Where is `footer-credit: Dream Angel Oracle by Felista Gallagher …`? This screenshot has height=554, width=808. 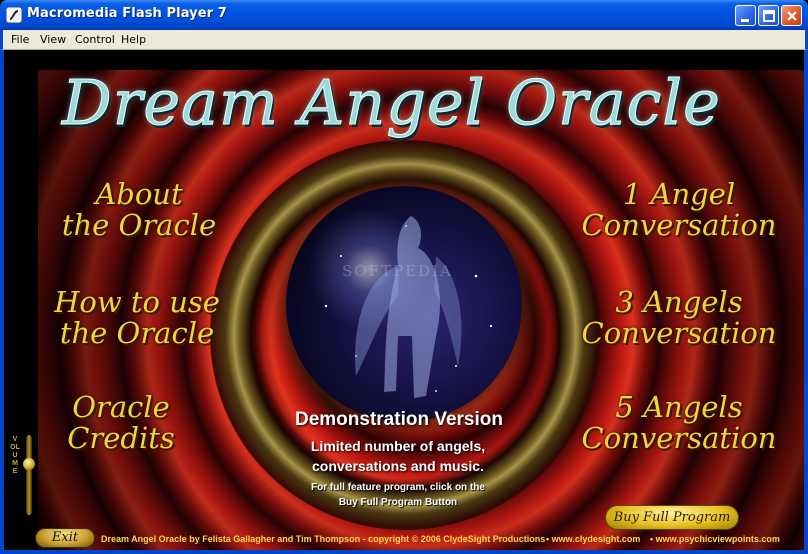 footer-credit: Dream Angel Oracle by Felista Gallagher … is located at coordinates (323, 539).